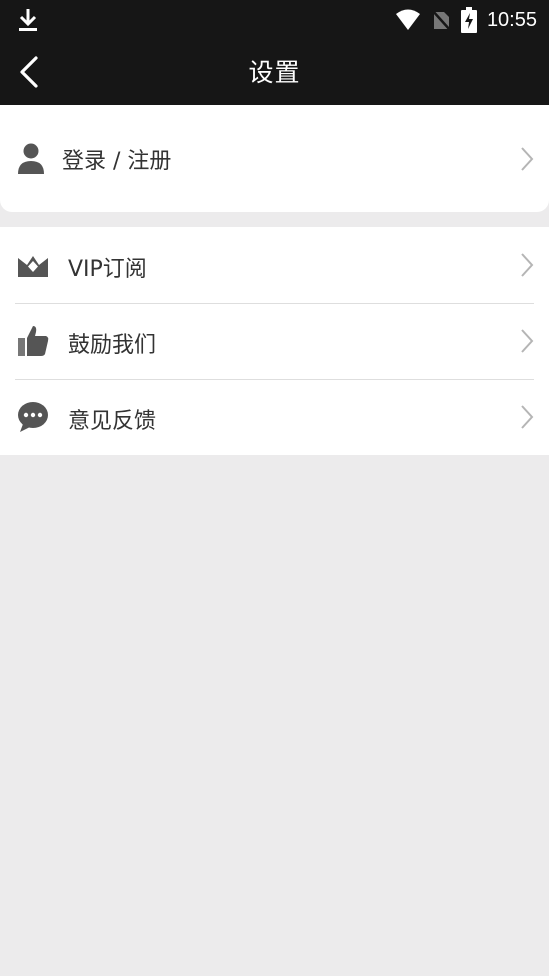 This screenshot has height=976, width=549. What do you see at coordinates (112, 421) in the screenshot?
I see `menu-item-label: 意见反馈` at bounding box center [112, 421].